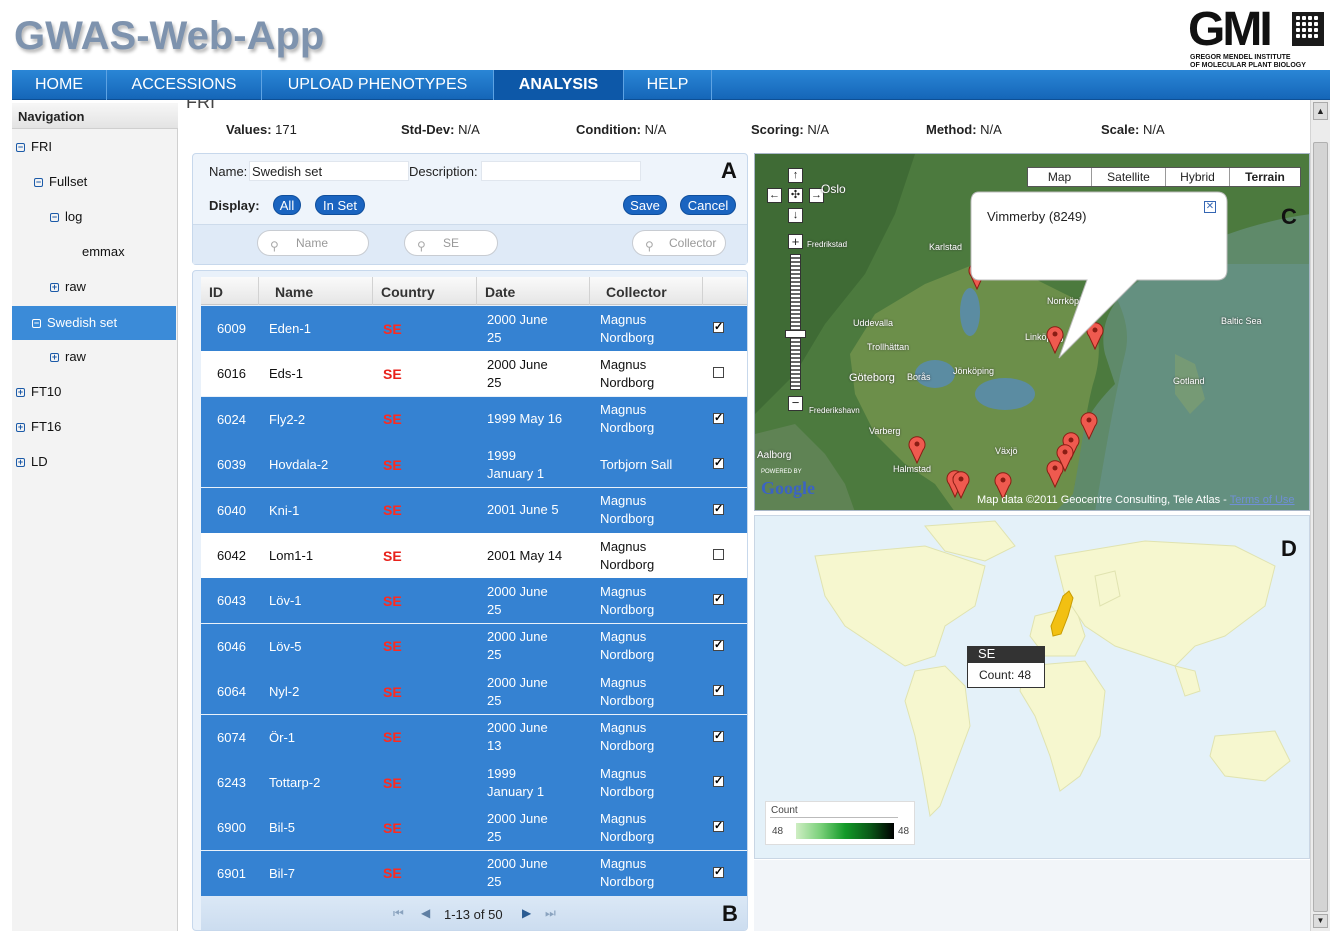  I want to click on table-row: 6074 Ör-1 SE 2000 June 13 Magnus Nordborg ✓, so click(474, 737).